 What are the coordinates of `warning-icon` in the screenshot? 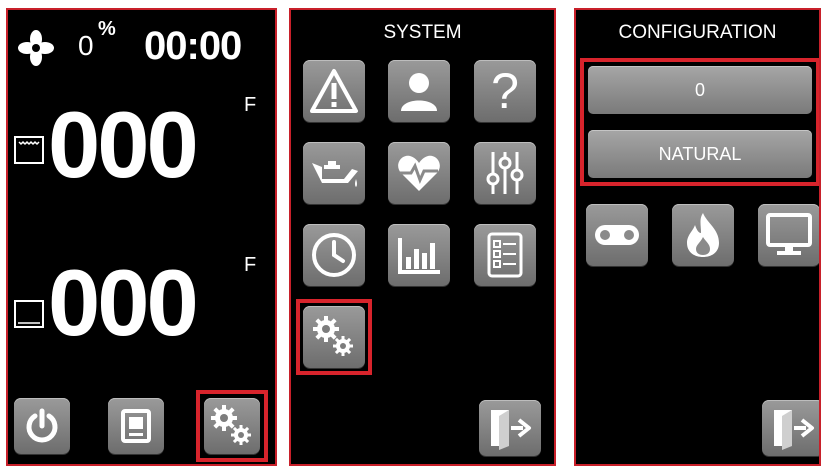 It's located at (334, 91).